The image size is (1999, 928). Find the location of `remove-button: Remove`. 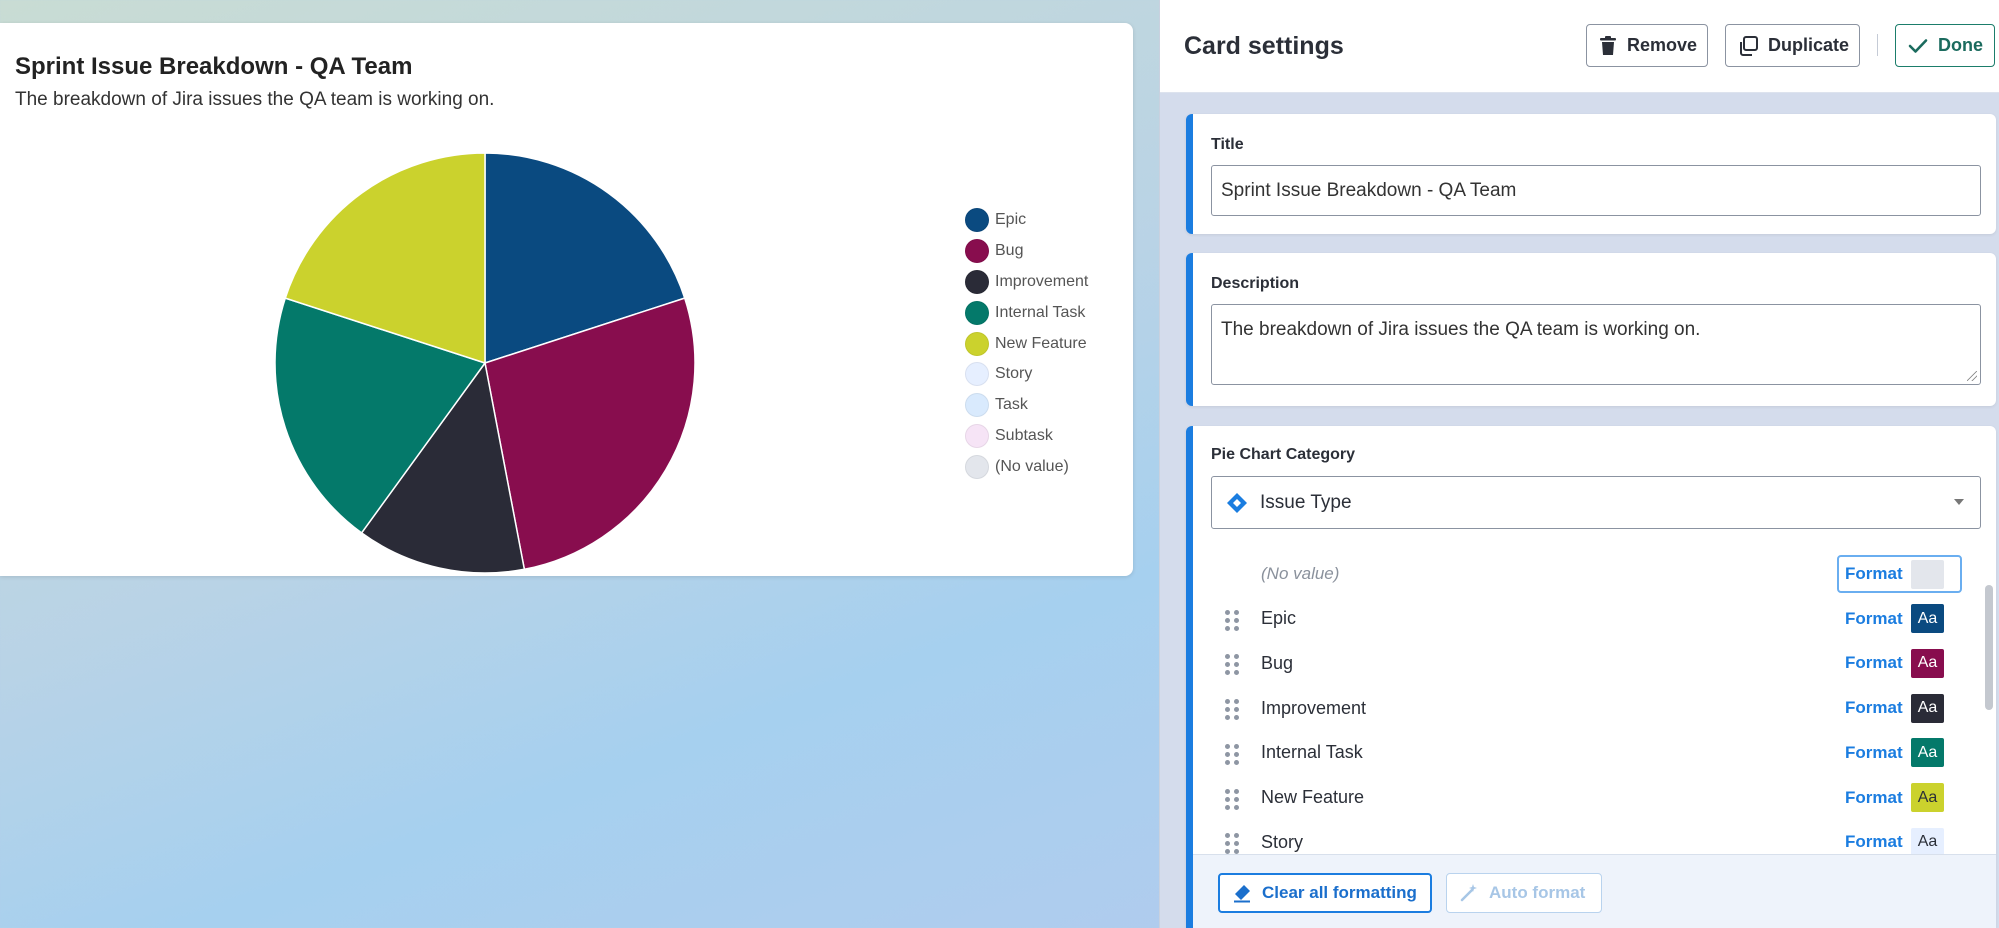

remove-button: Remove is located at coordinates (1647, 45).